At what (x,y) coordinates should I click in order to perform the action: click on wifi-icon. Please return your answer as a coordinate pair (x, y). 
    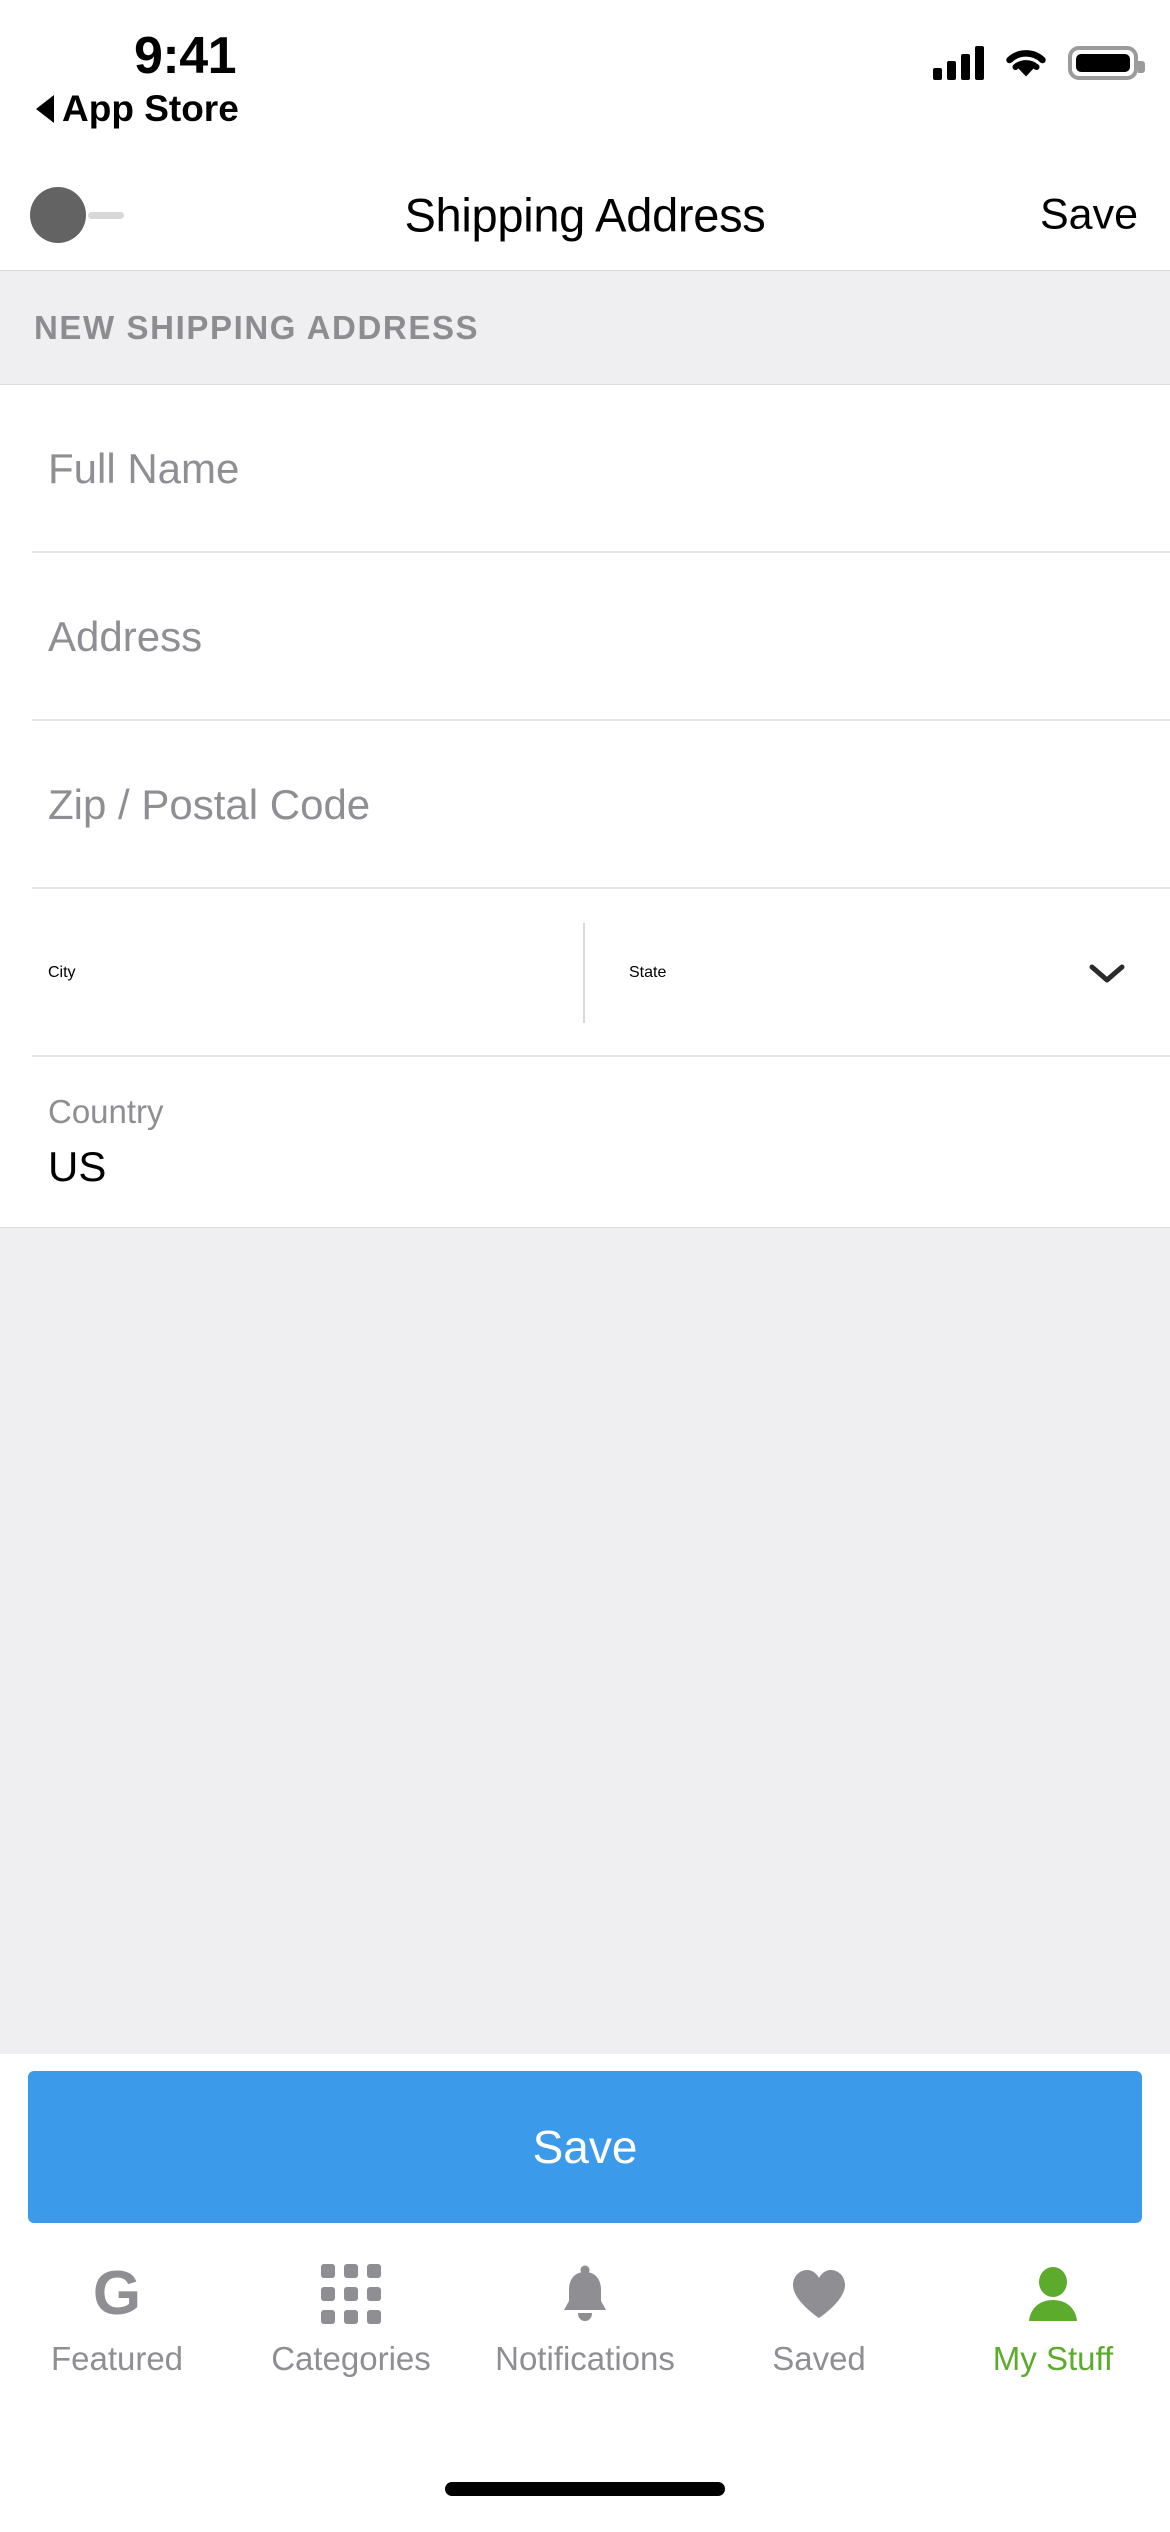
    Looking at the image, I should click on (1026, 63).